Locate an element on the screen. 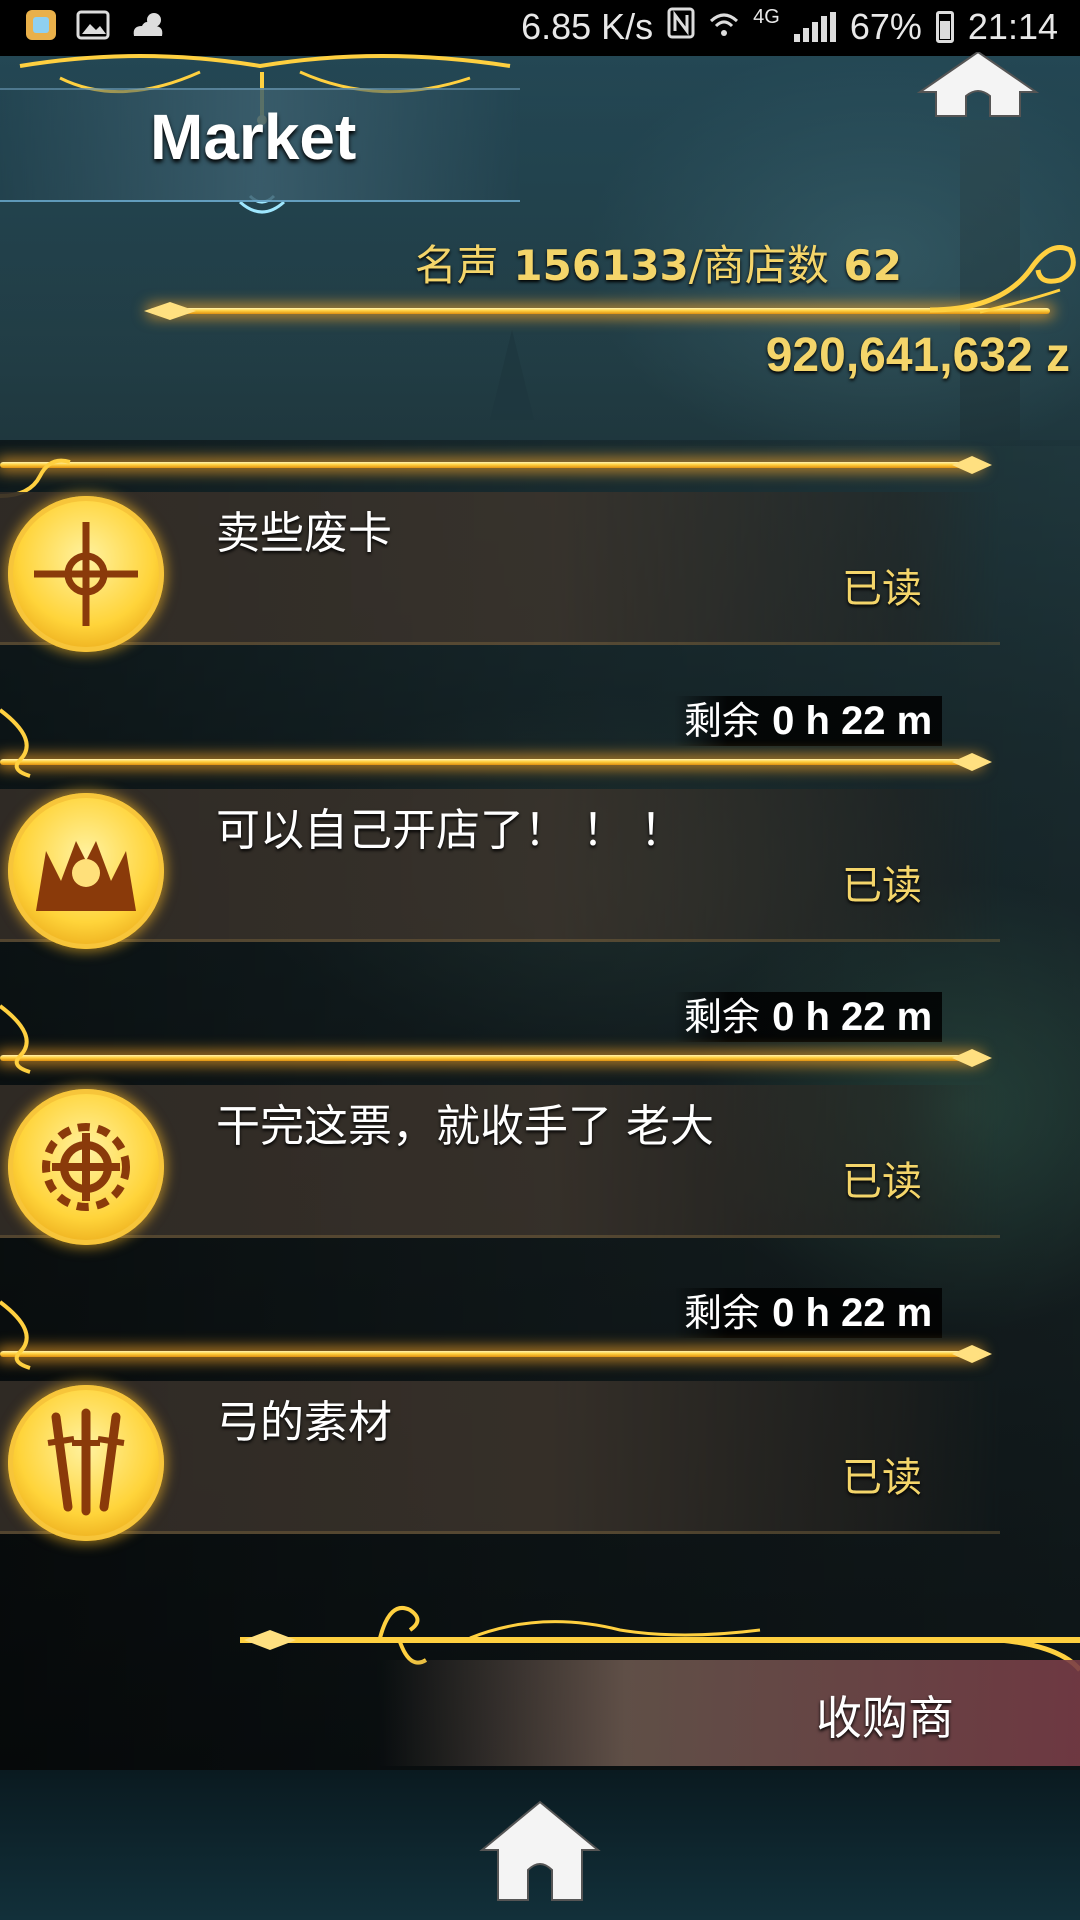  list-item-title: 干完这票，就收手了 老大 is located at coordinates (465, 1126).